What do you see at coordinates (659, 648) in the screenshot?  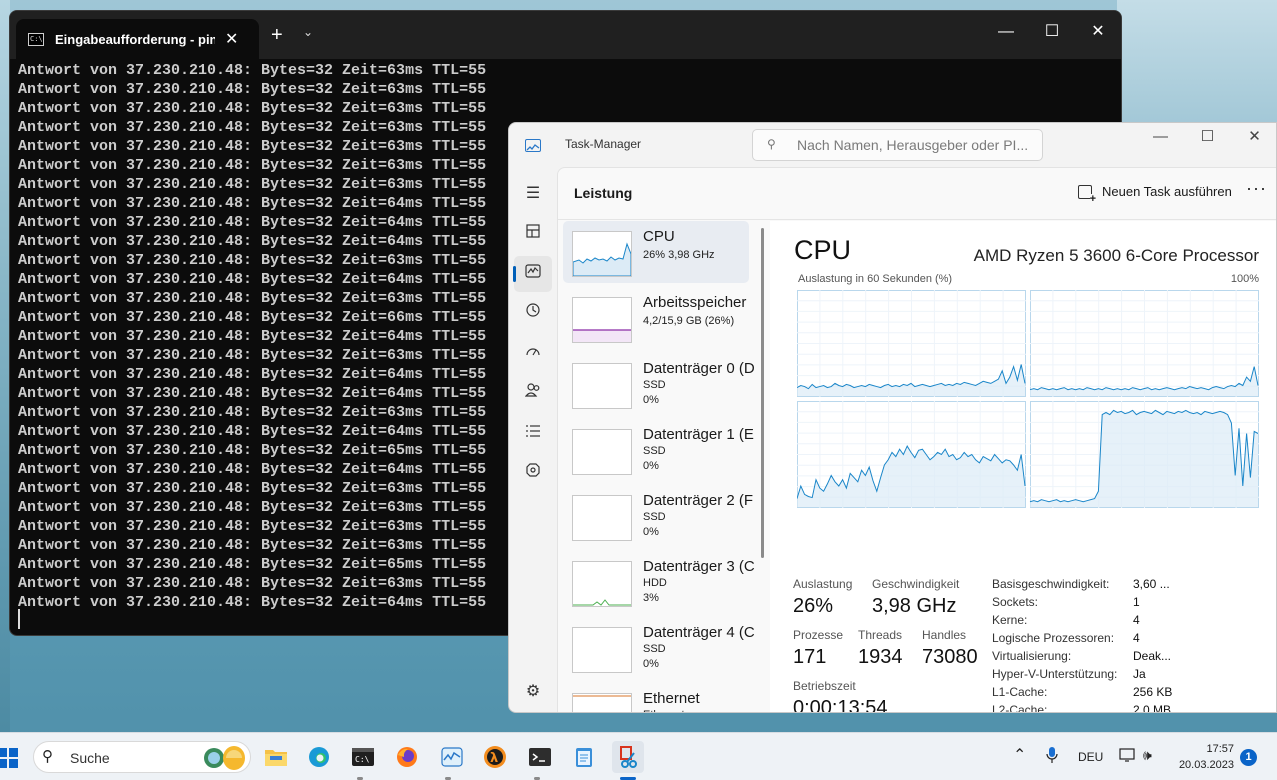 I see `device-item-6: Datenträger 4 (C SSD 0%` at bounding box center [659, 648].